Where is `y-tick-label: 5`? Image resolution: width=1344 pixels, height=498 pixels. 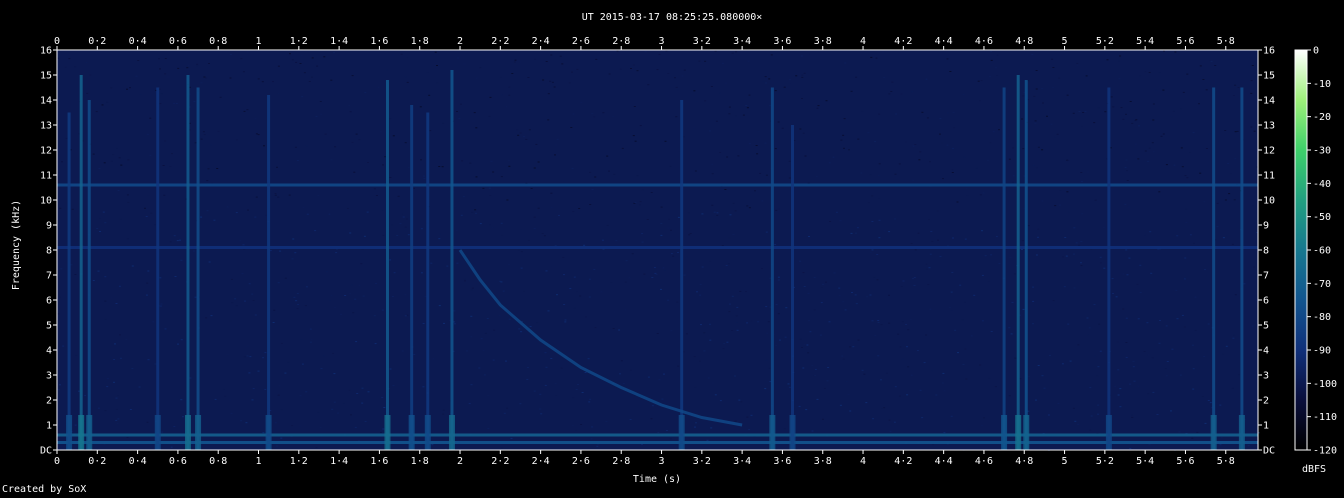
y-tick-label: 5 is located at coordinates (49, 326).